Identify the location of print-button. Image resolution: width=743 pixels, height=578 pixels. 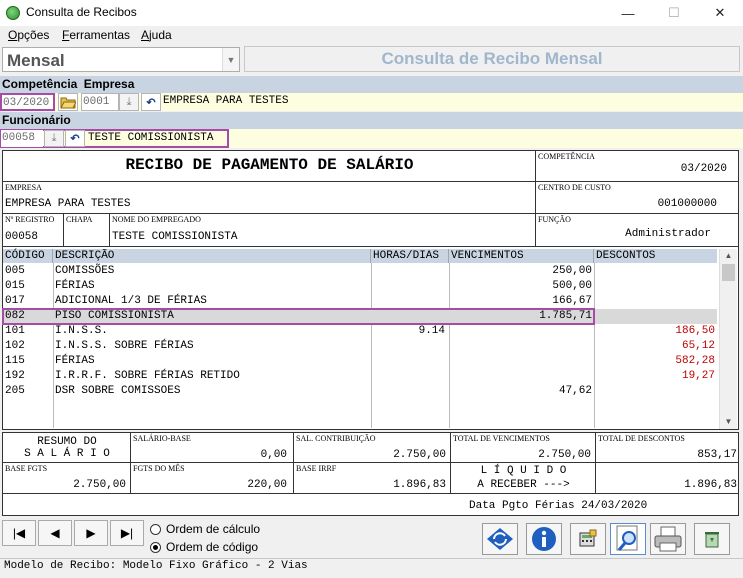
(668, 539).